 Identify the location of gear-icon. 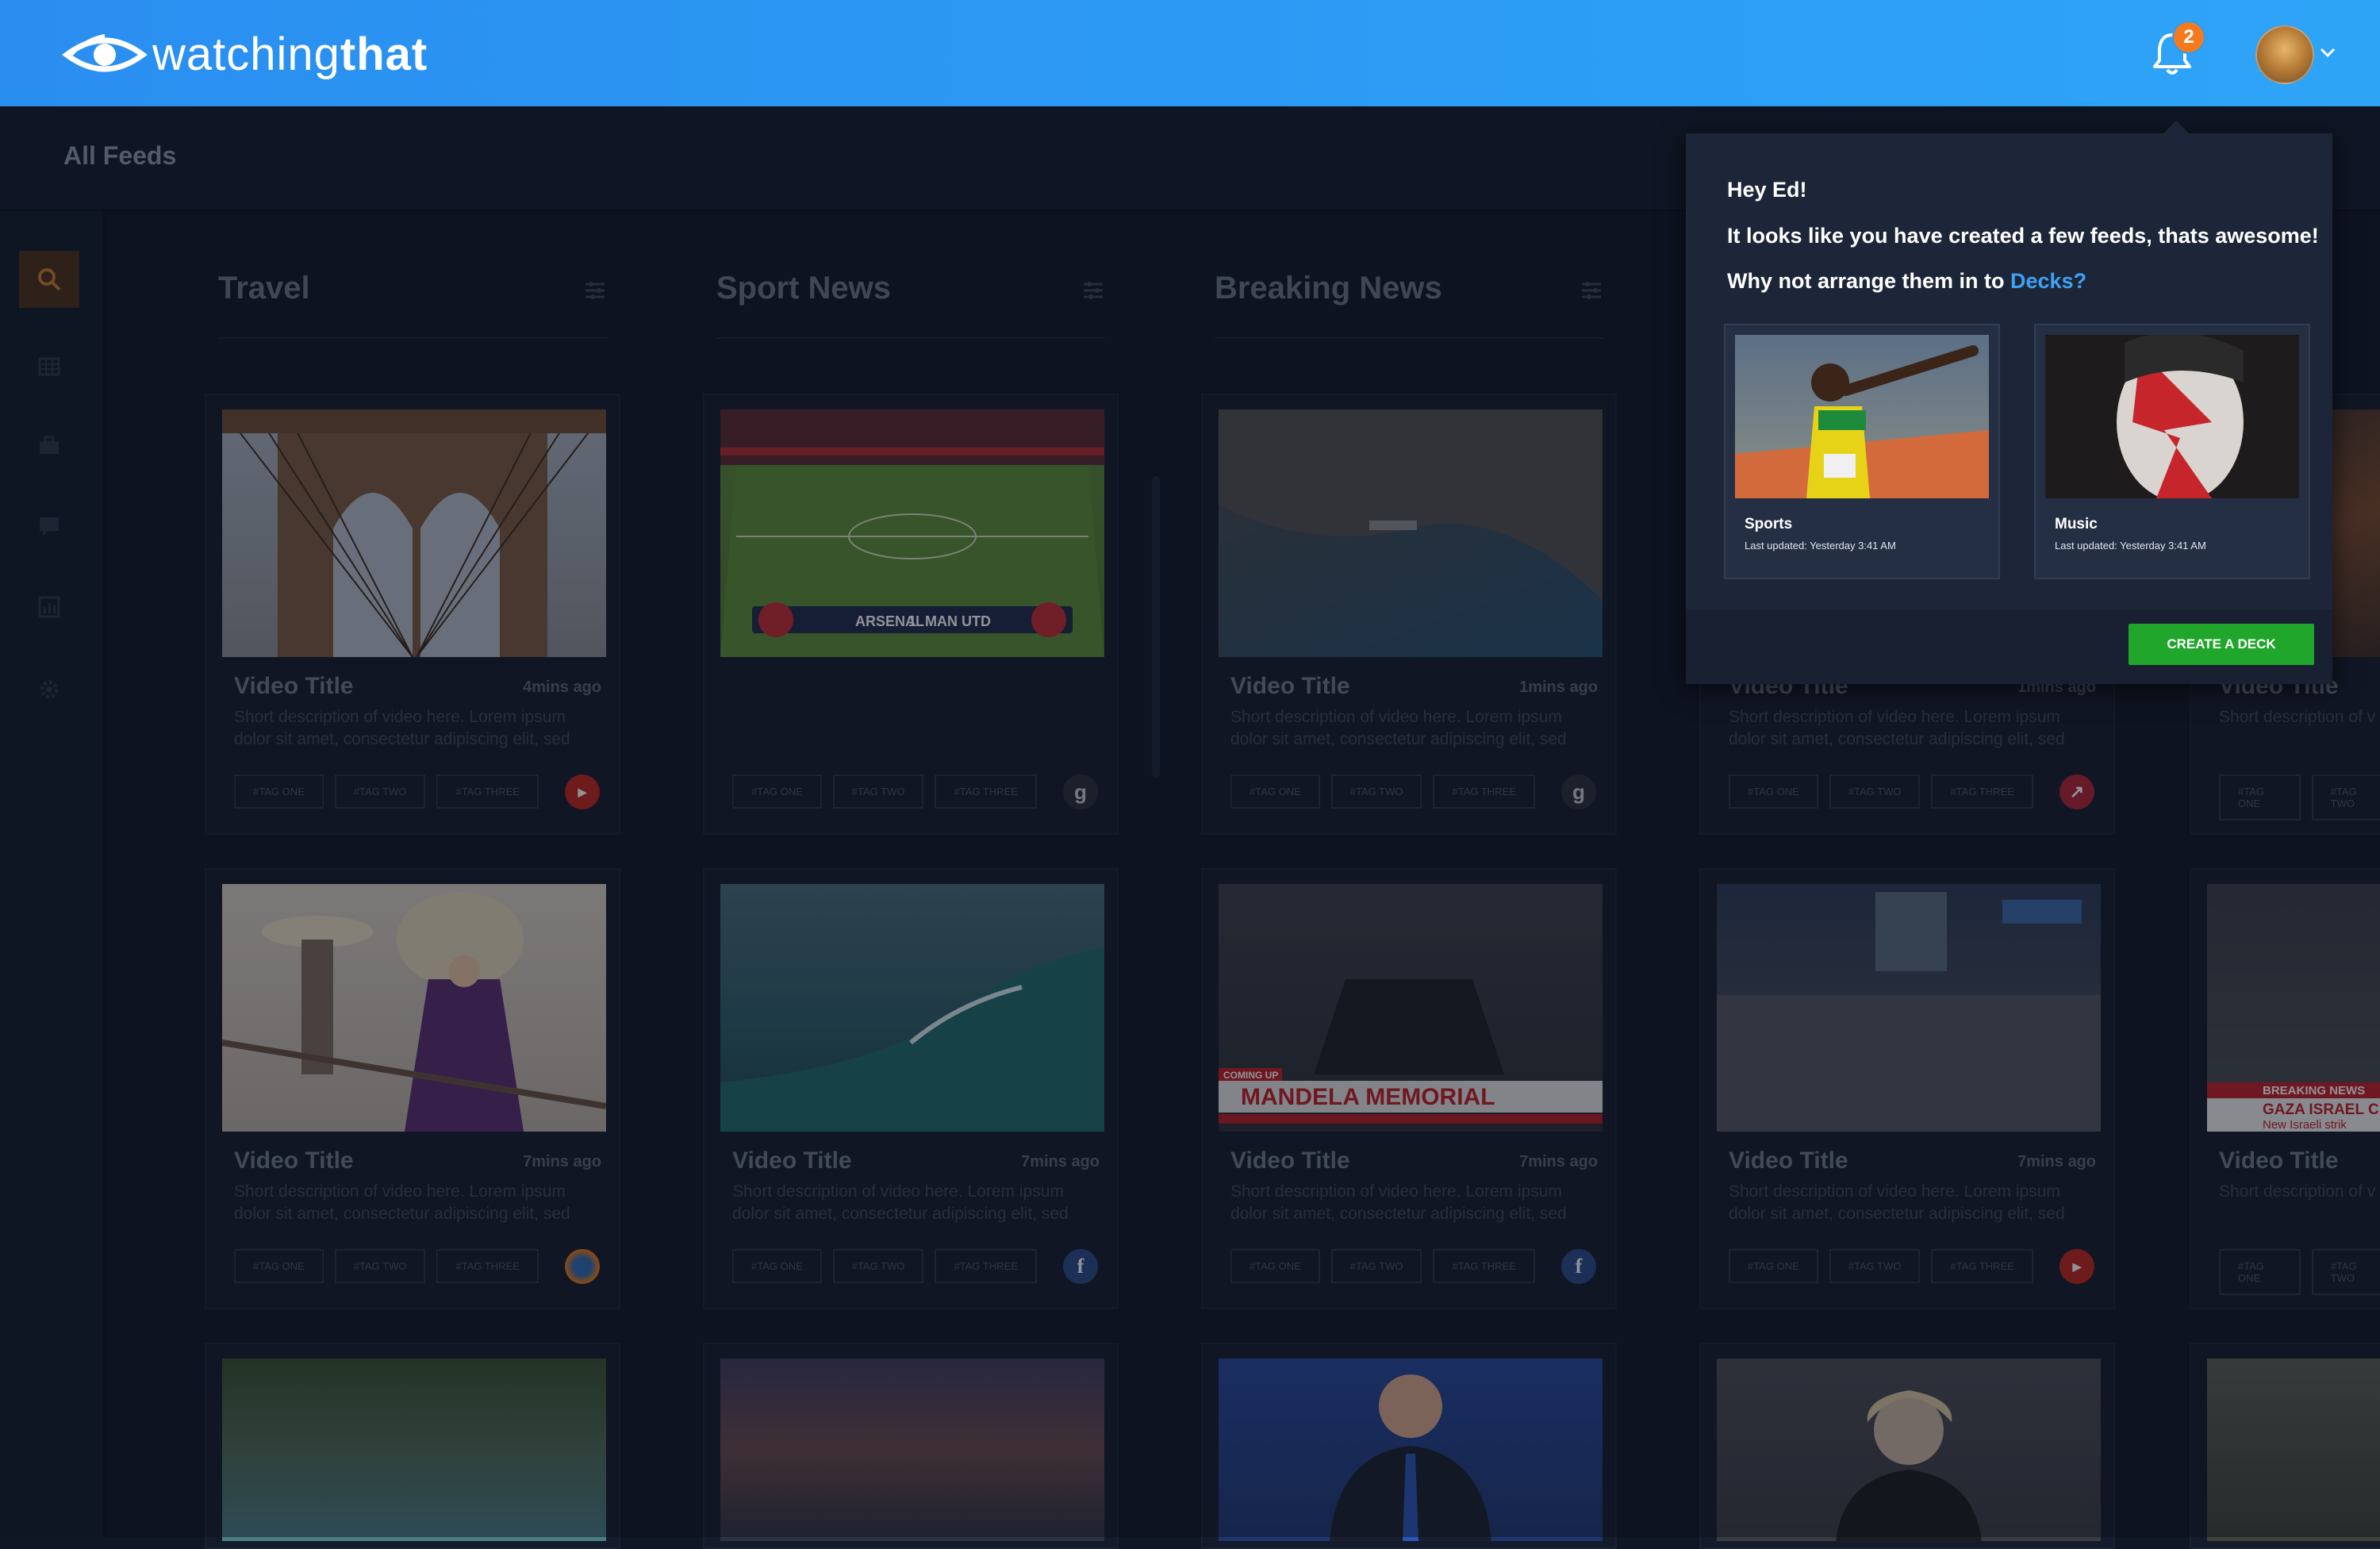
(49, 689).